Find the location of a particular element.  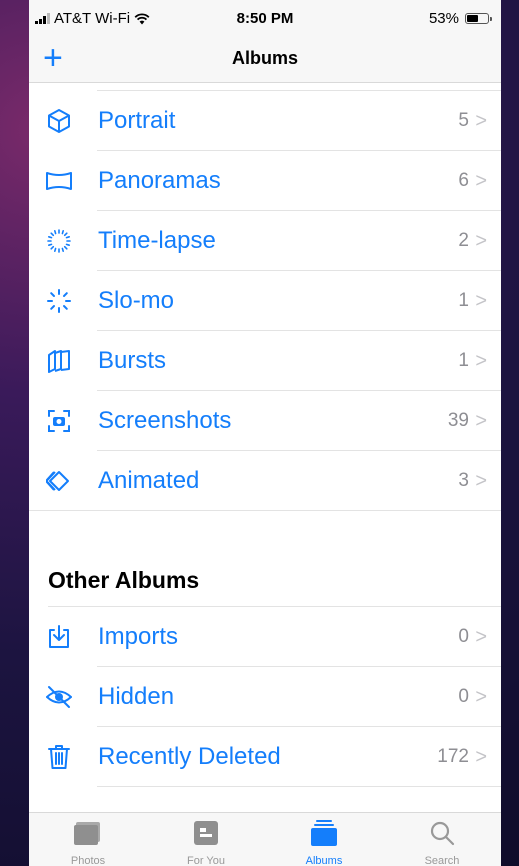

page-title: Albums is located at coordinates (264, 58).